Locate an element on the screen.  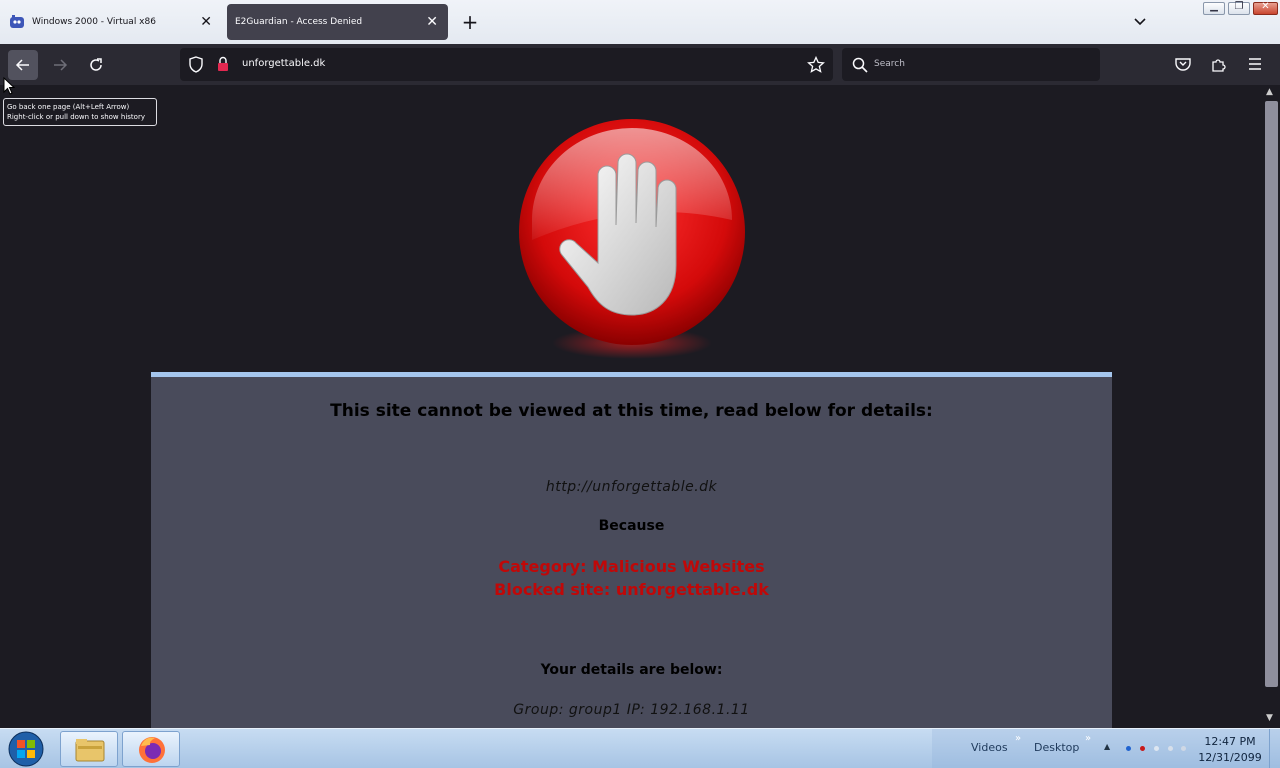
folder-icon is located at coordinates (90, 750).